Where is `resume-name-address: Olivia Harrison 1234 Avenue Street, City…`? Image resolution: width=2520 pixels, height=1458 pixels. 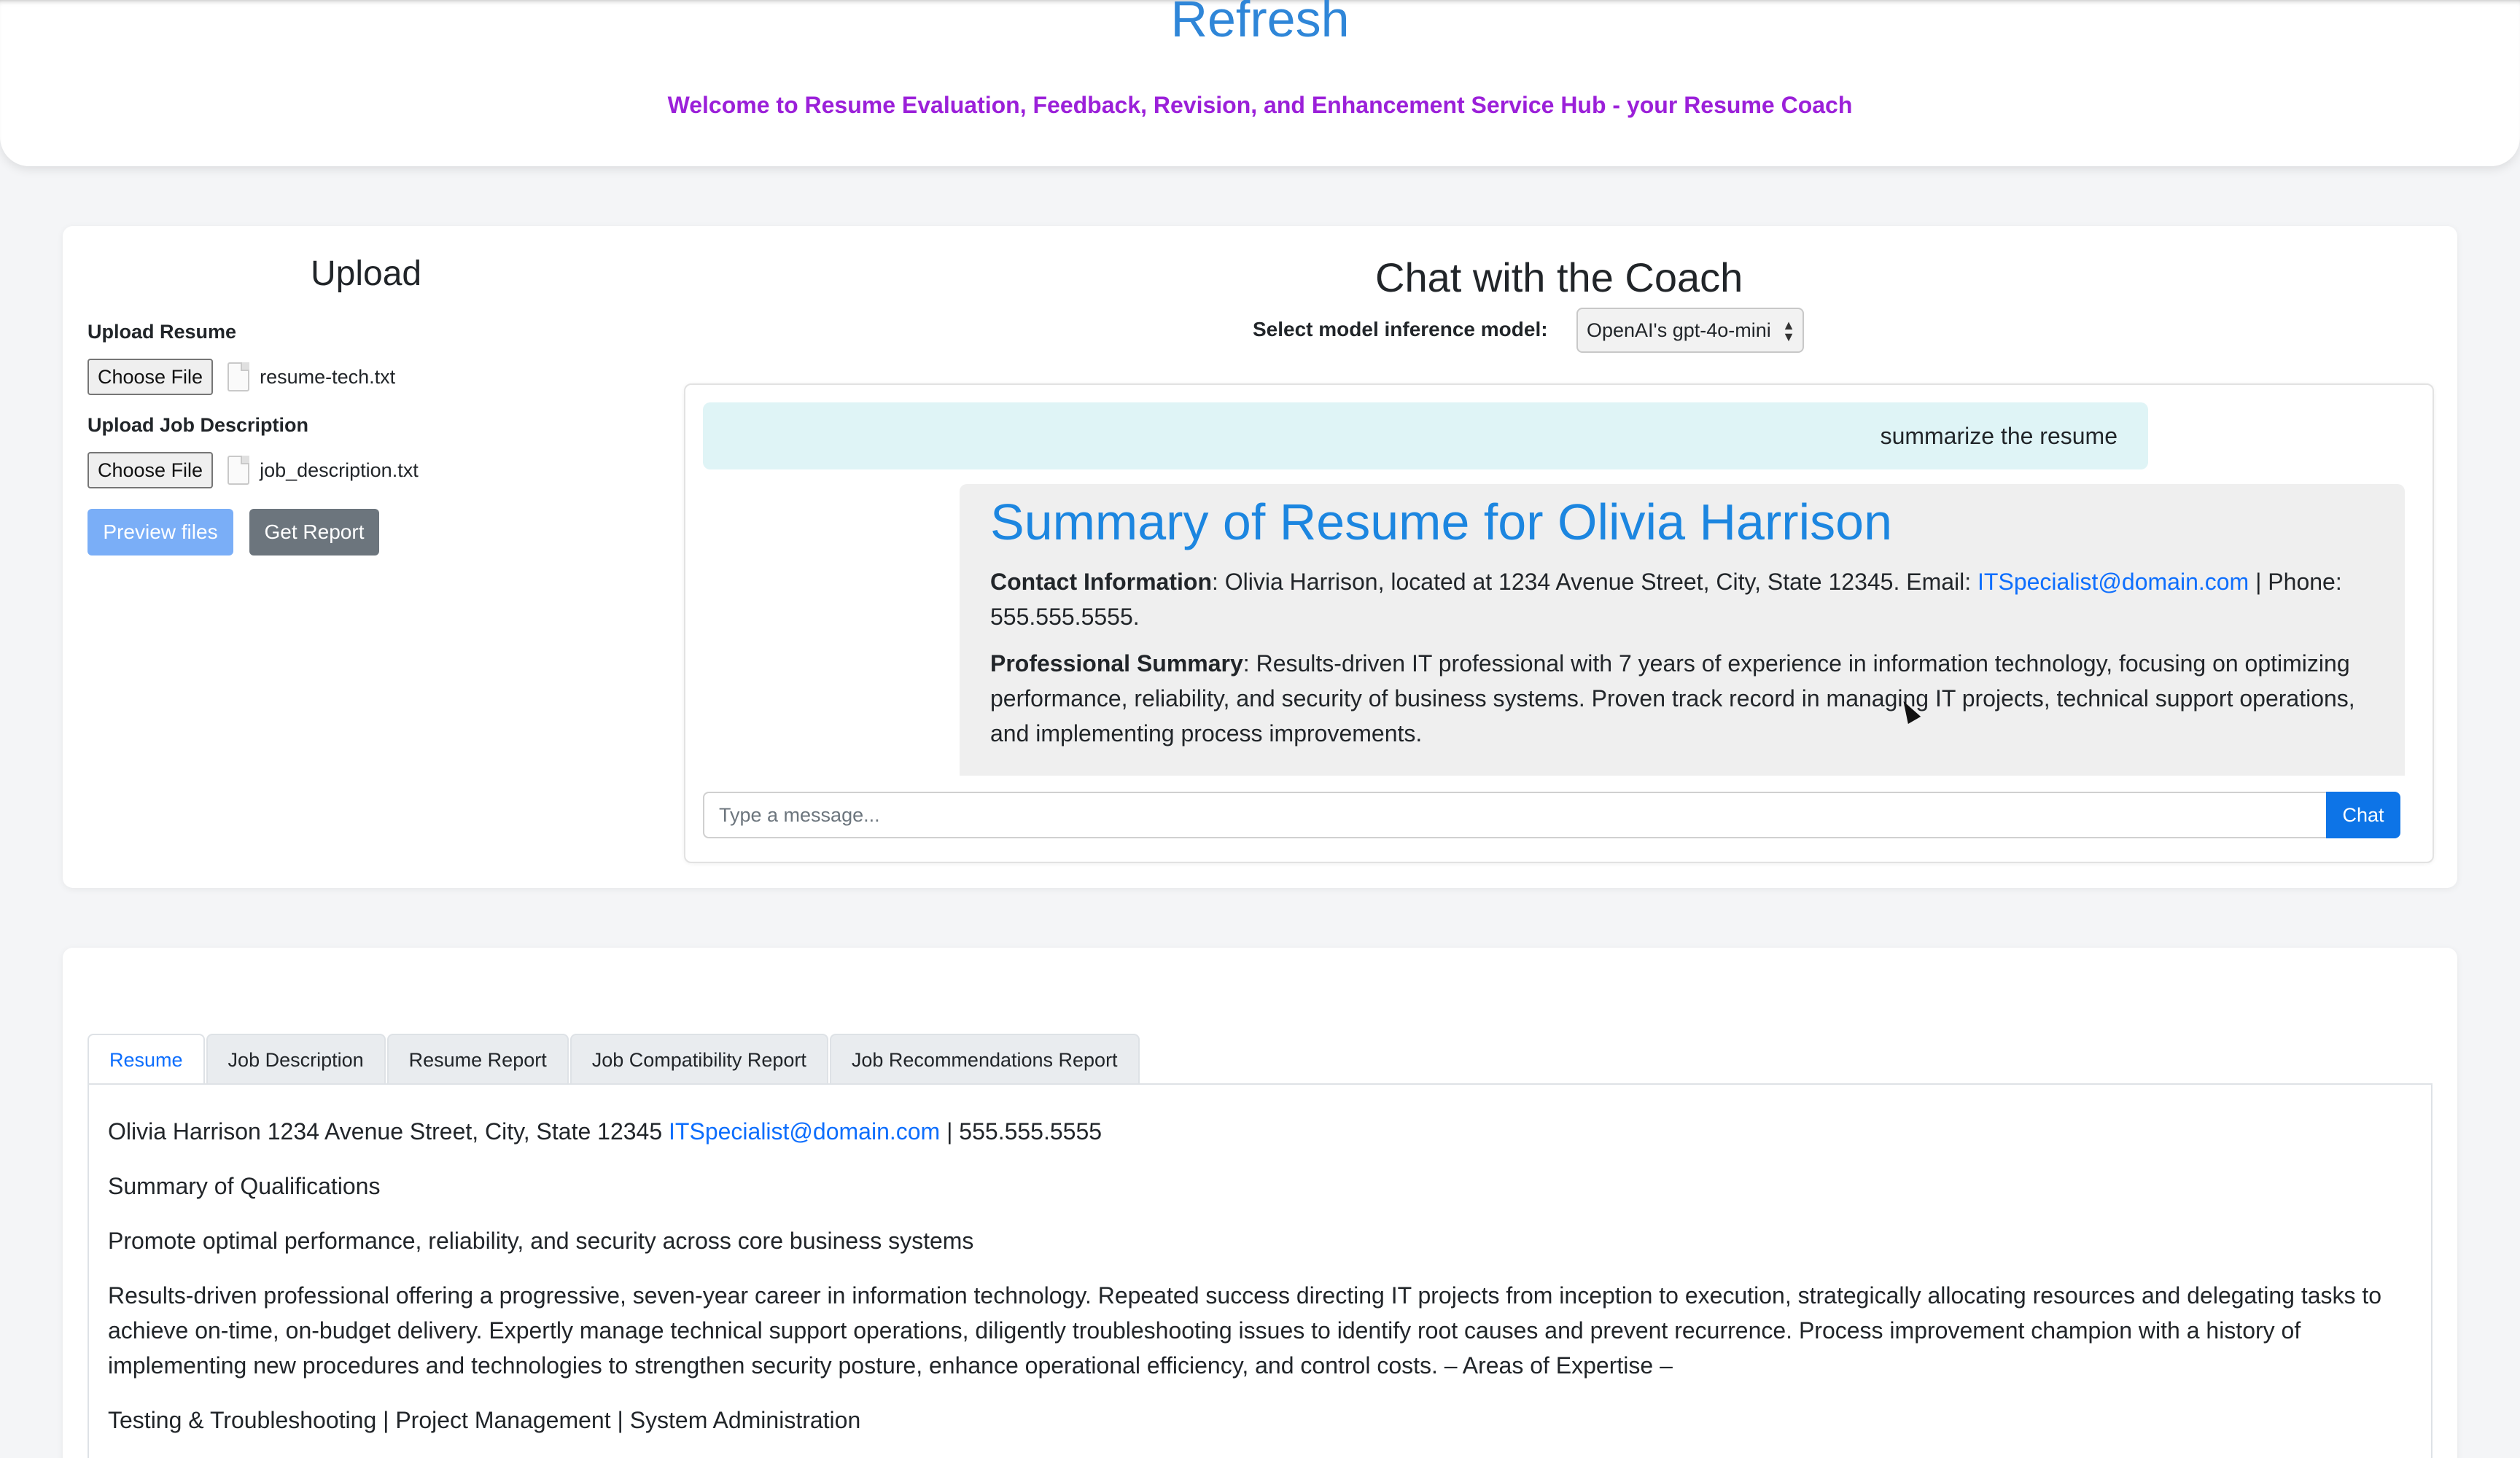 resume-name-address: Olivia Harrison 1234 Avenue Street, City… is located at coordinates (388, 1131).